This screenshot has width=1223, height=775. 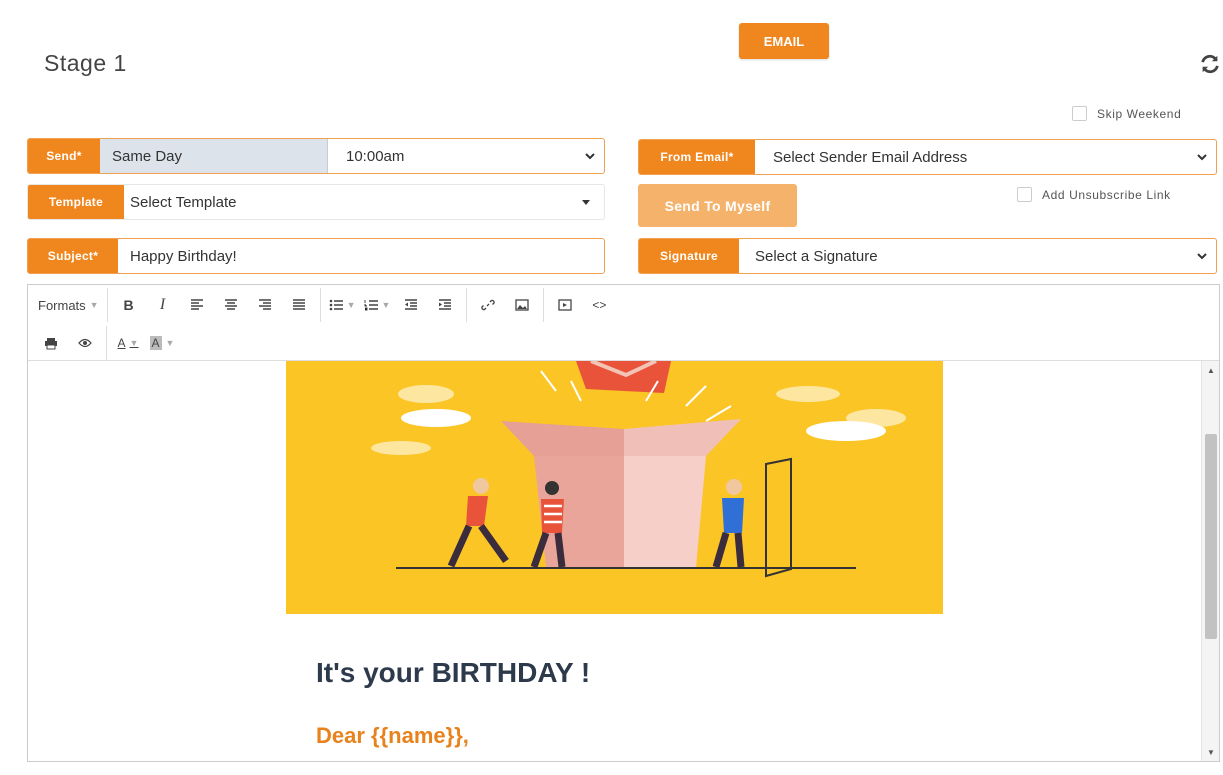 What do you see at coordinates (121, 343) in the screenshot?
I see `text-color-label: A` at bounding box center [121, 343].